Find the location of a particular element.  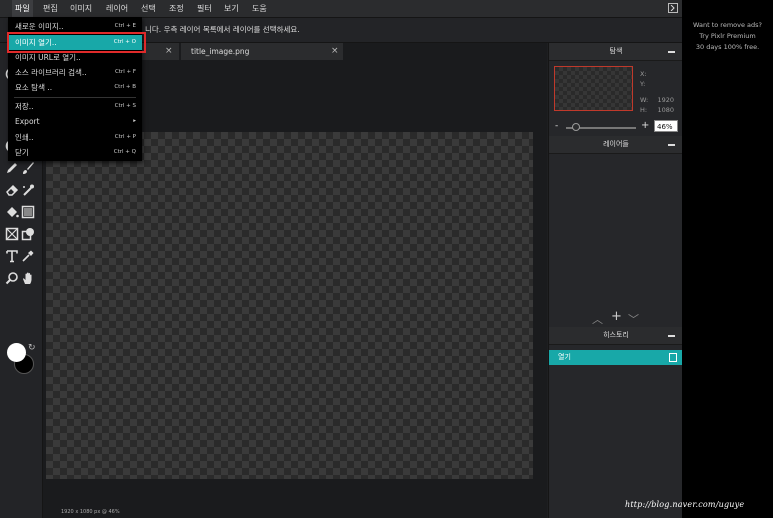

menu-item-search-library: 소스 라이브러리 검색.. Ctrl + F is located at coordinates (75, 72).